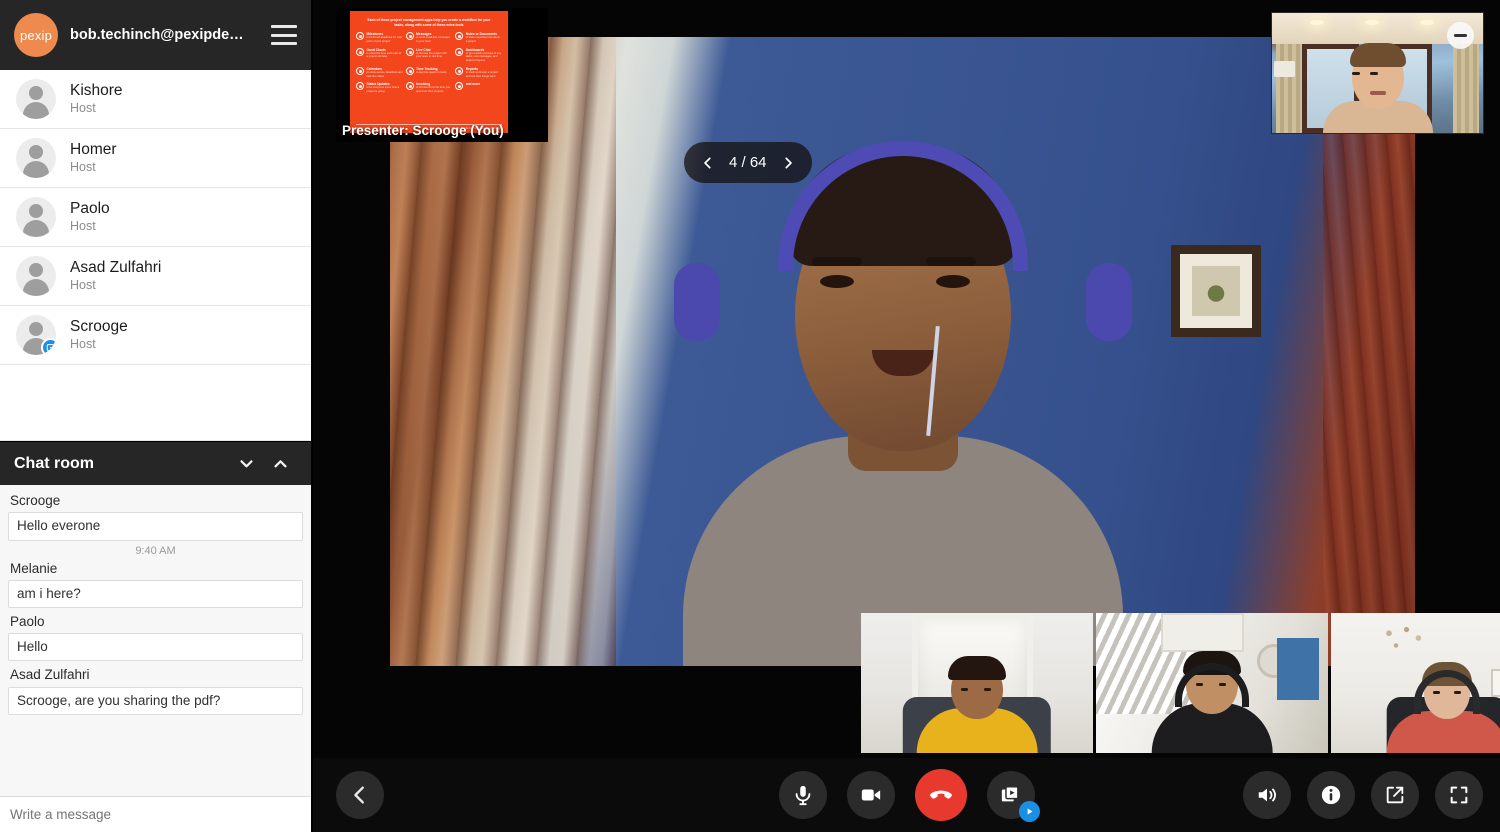  I want to click on pexip-logo: pexip, so click(36, 35).